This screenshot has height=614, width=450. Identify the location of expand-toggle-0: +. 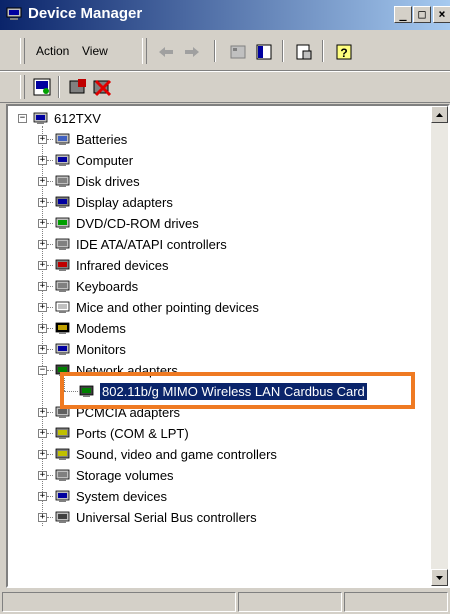
(42, 139).